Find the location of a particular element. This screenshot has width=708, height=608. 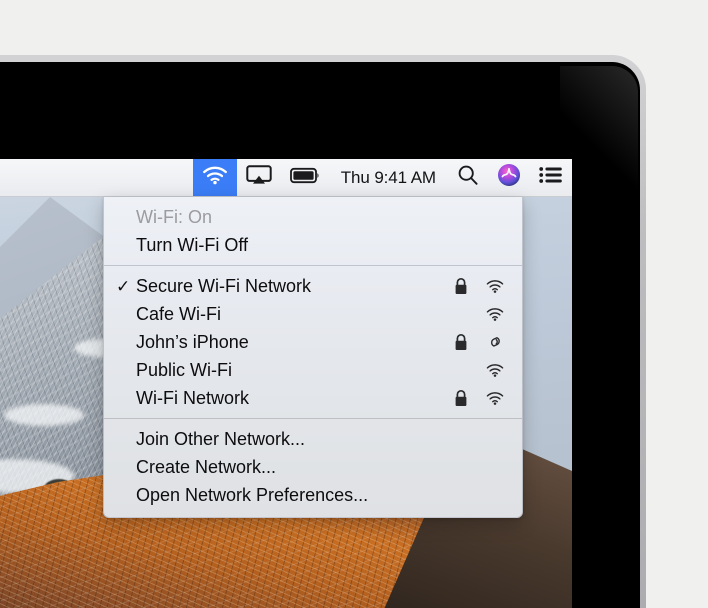

wifi-status-label: Wi-Fi: On is located at coordinates (174, 216).